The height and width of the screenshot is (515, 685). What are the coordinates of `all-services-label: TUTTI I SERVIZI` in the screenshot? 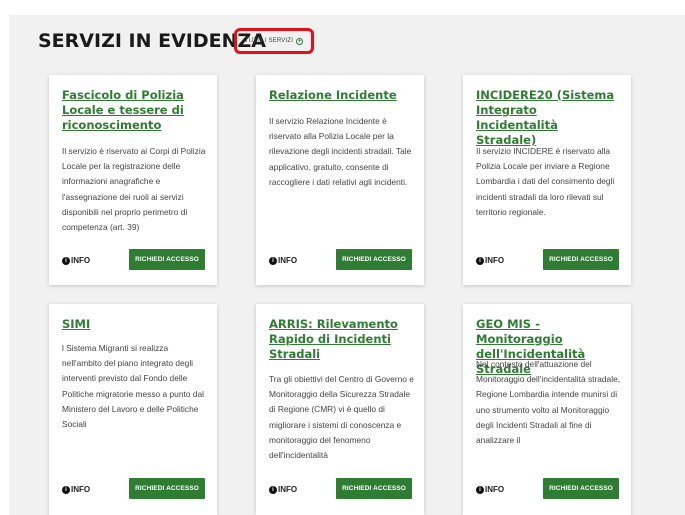 It's located at (269, 41).